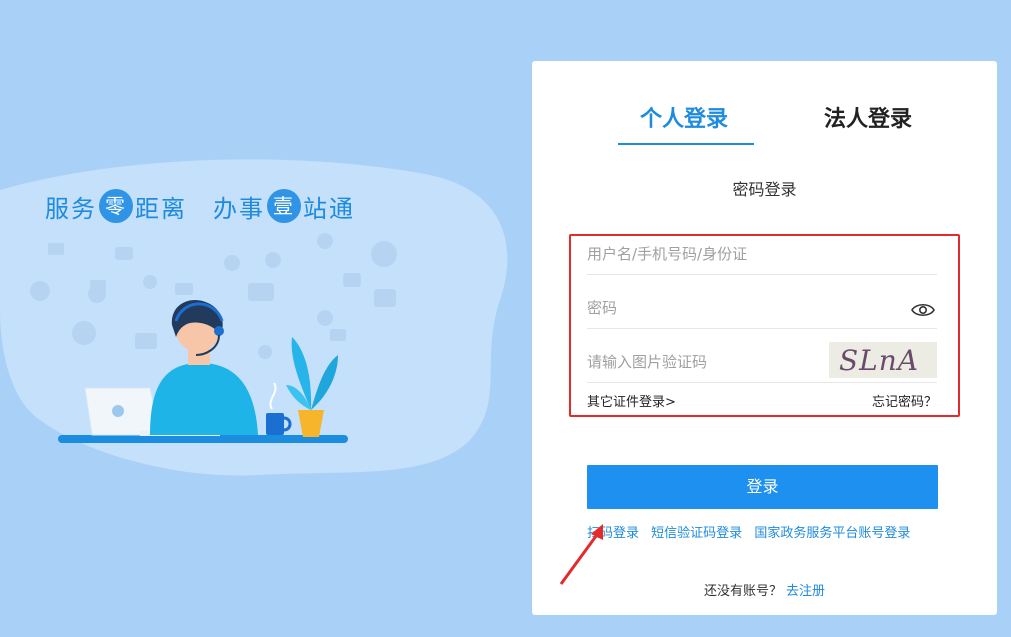 The image size is (1011, 637). Describe the element at coordinates (213, 338) in the screenshot. I see `customer-service-illustration` at that location.